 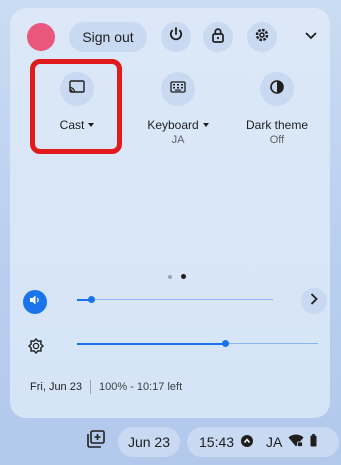 I want to click on brightness-icon, so click(x=36, y=346).